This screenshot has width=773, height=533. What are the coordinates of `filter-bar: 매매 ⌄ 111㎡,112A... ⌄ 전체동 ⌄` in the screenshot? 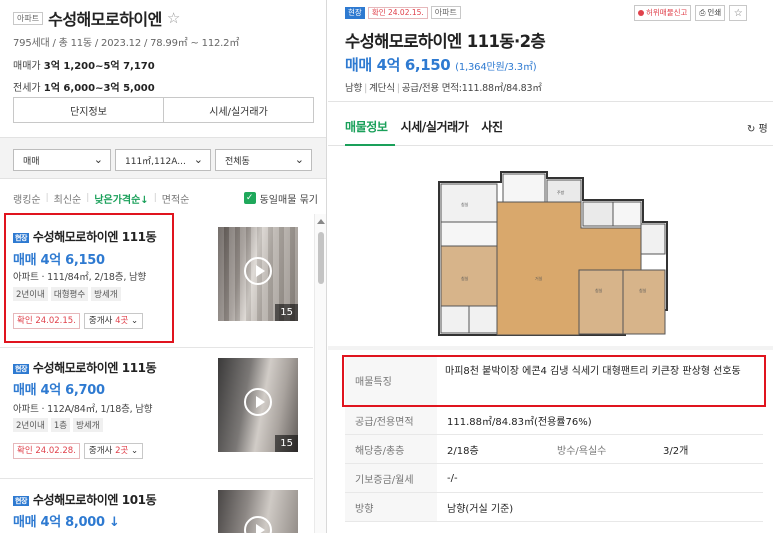 It's located at (163, 158).